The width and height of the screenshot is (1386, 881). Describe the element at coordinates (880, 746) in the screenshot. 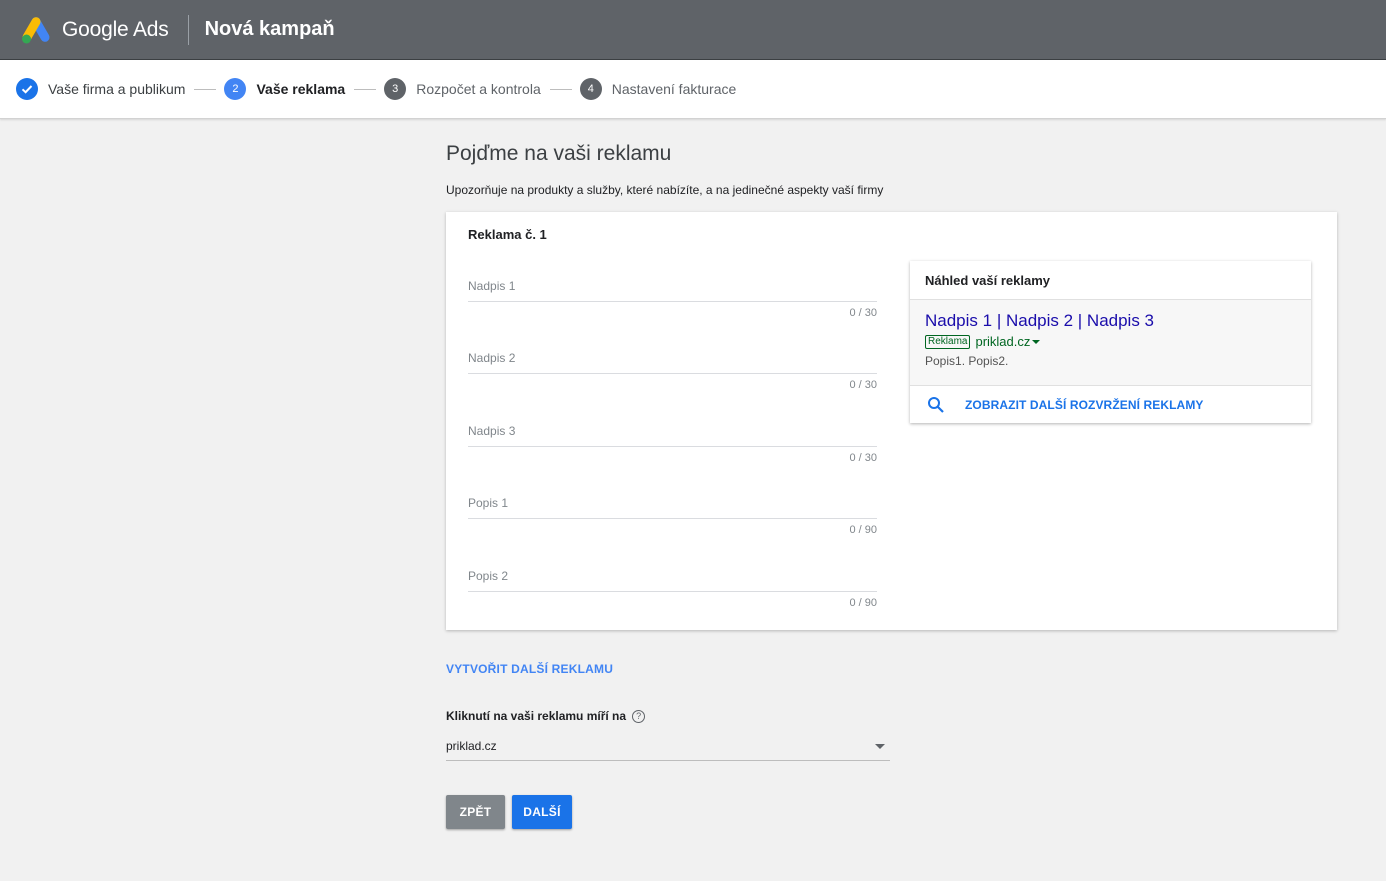

I see `chevron-down-icon` at that location.